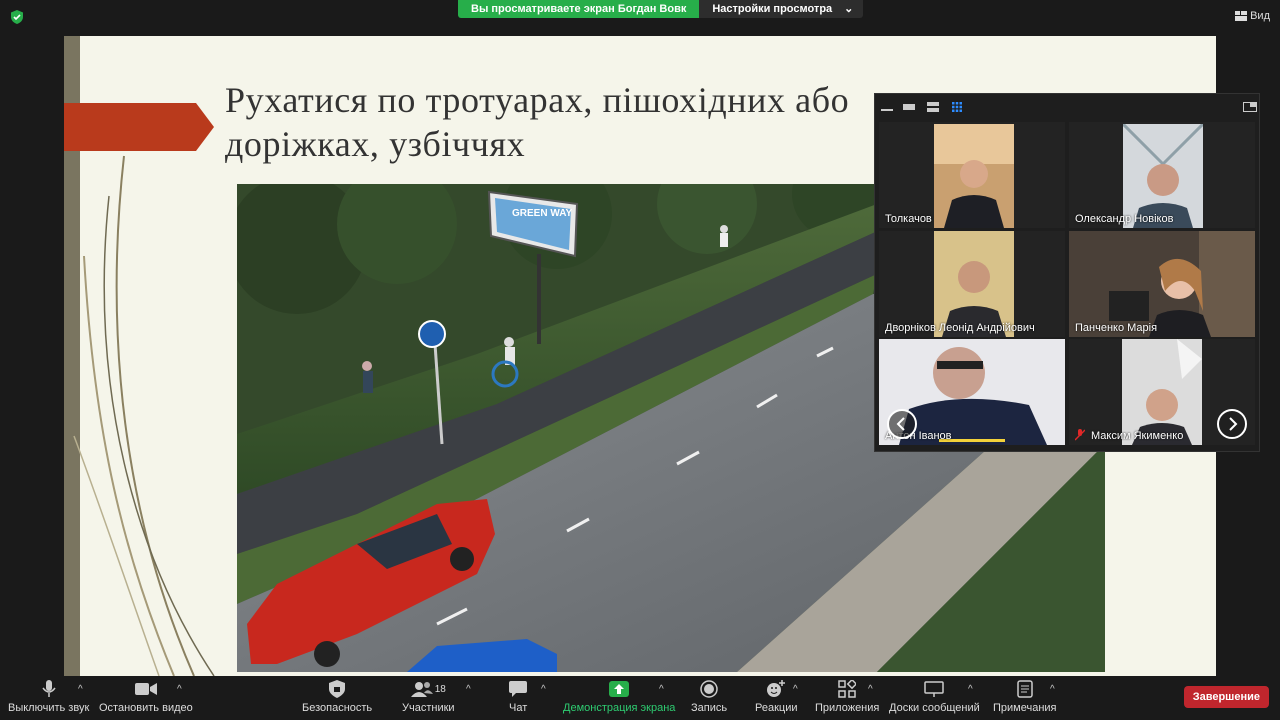 The height and width of the screenshot is (720, 1280). What do you see at coordinates (908, 219) in the screenshot?
I see `participant-name: Толкачов` at bounding box center [908, 219].